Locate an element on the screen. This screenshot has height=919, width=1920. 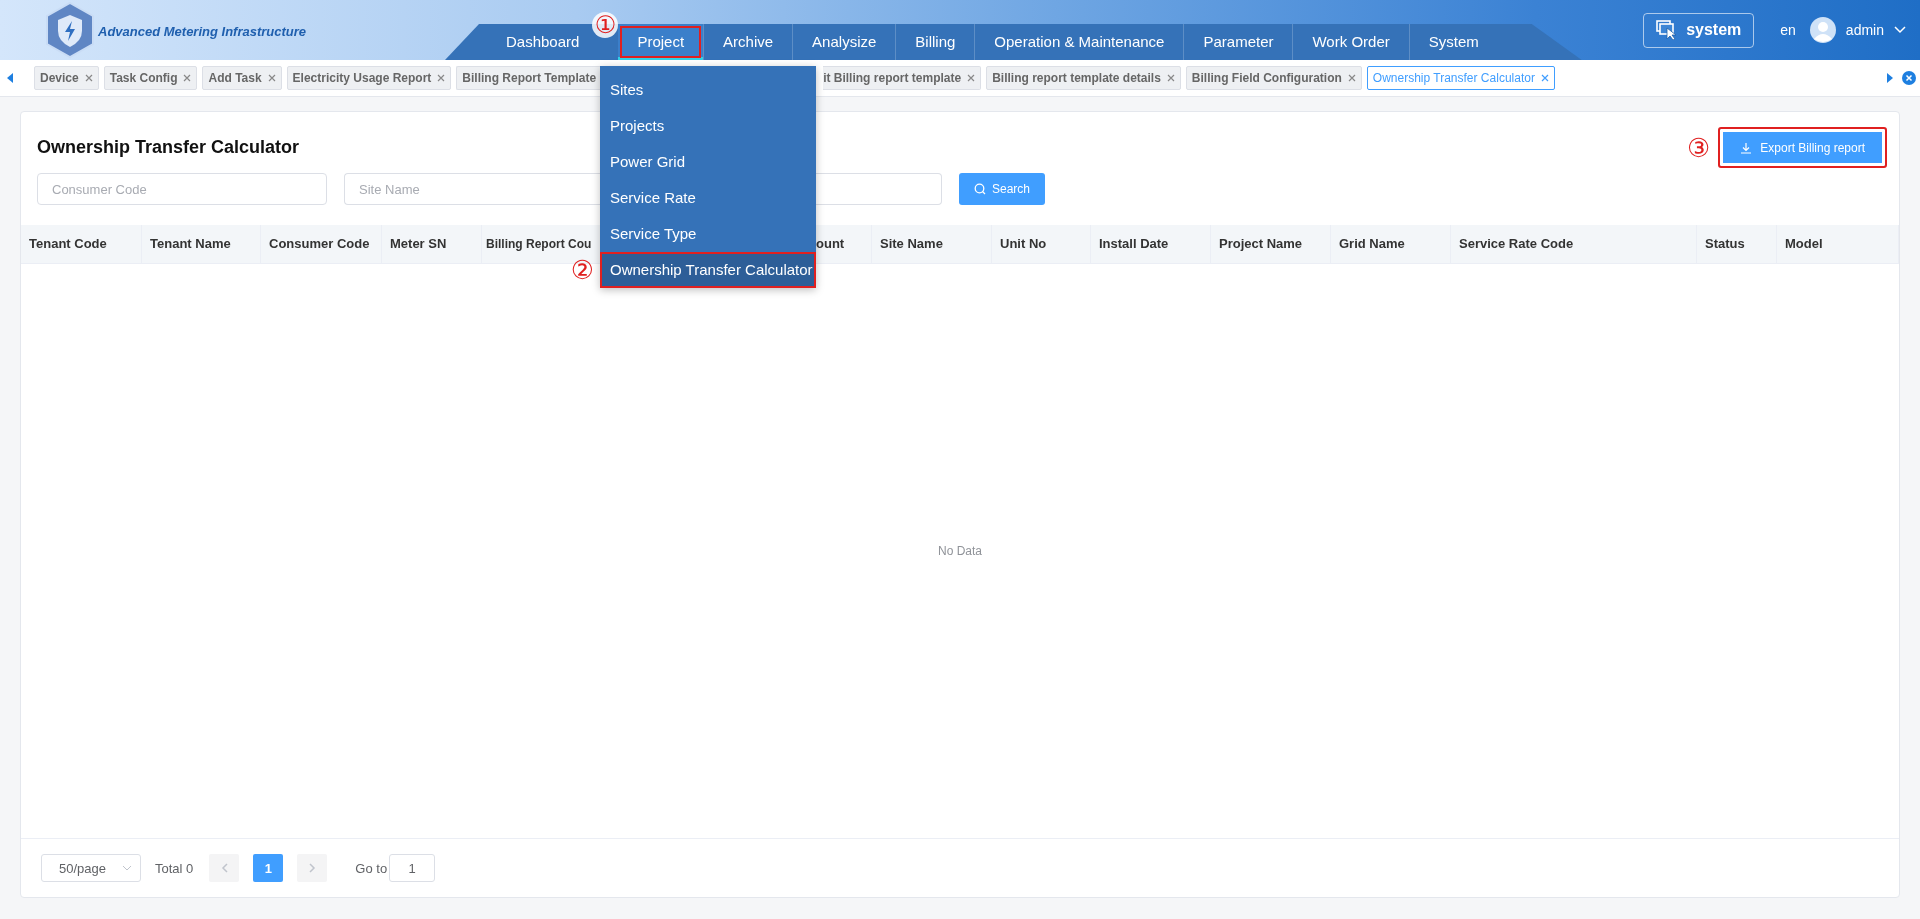
scroll-right-icon is located at coordinates (1890, 78).